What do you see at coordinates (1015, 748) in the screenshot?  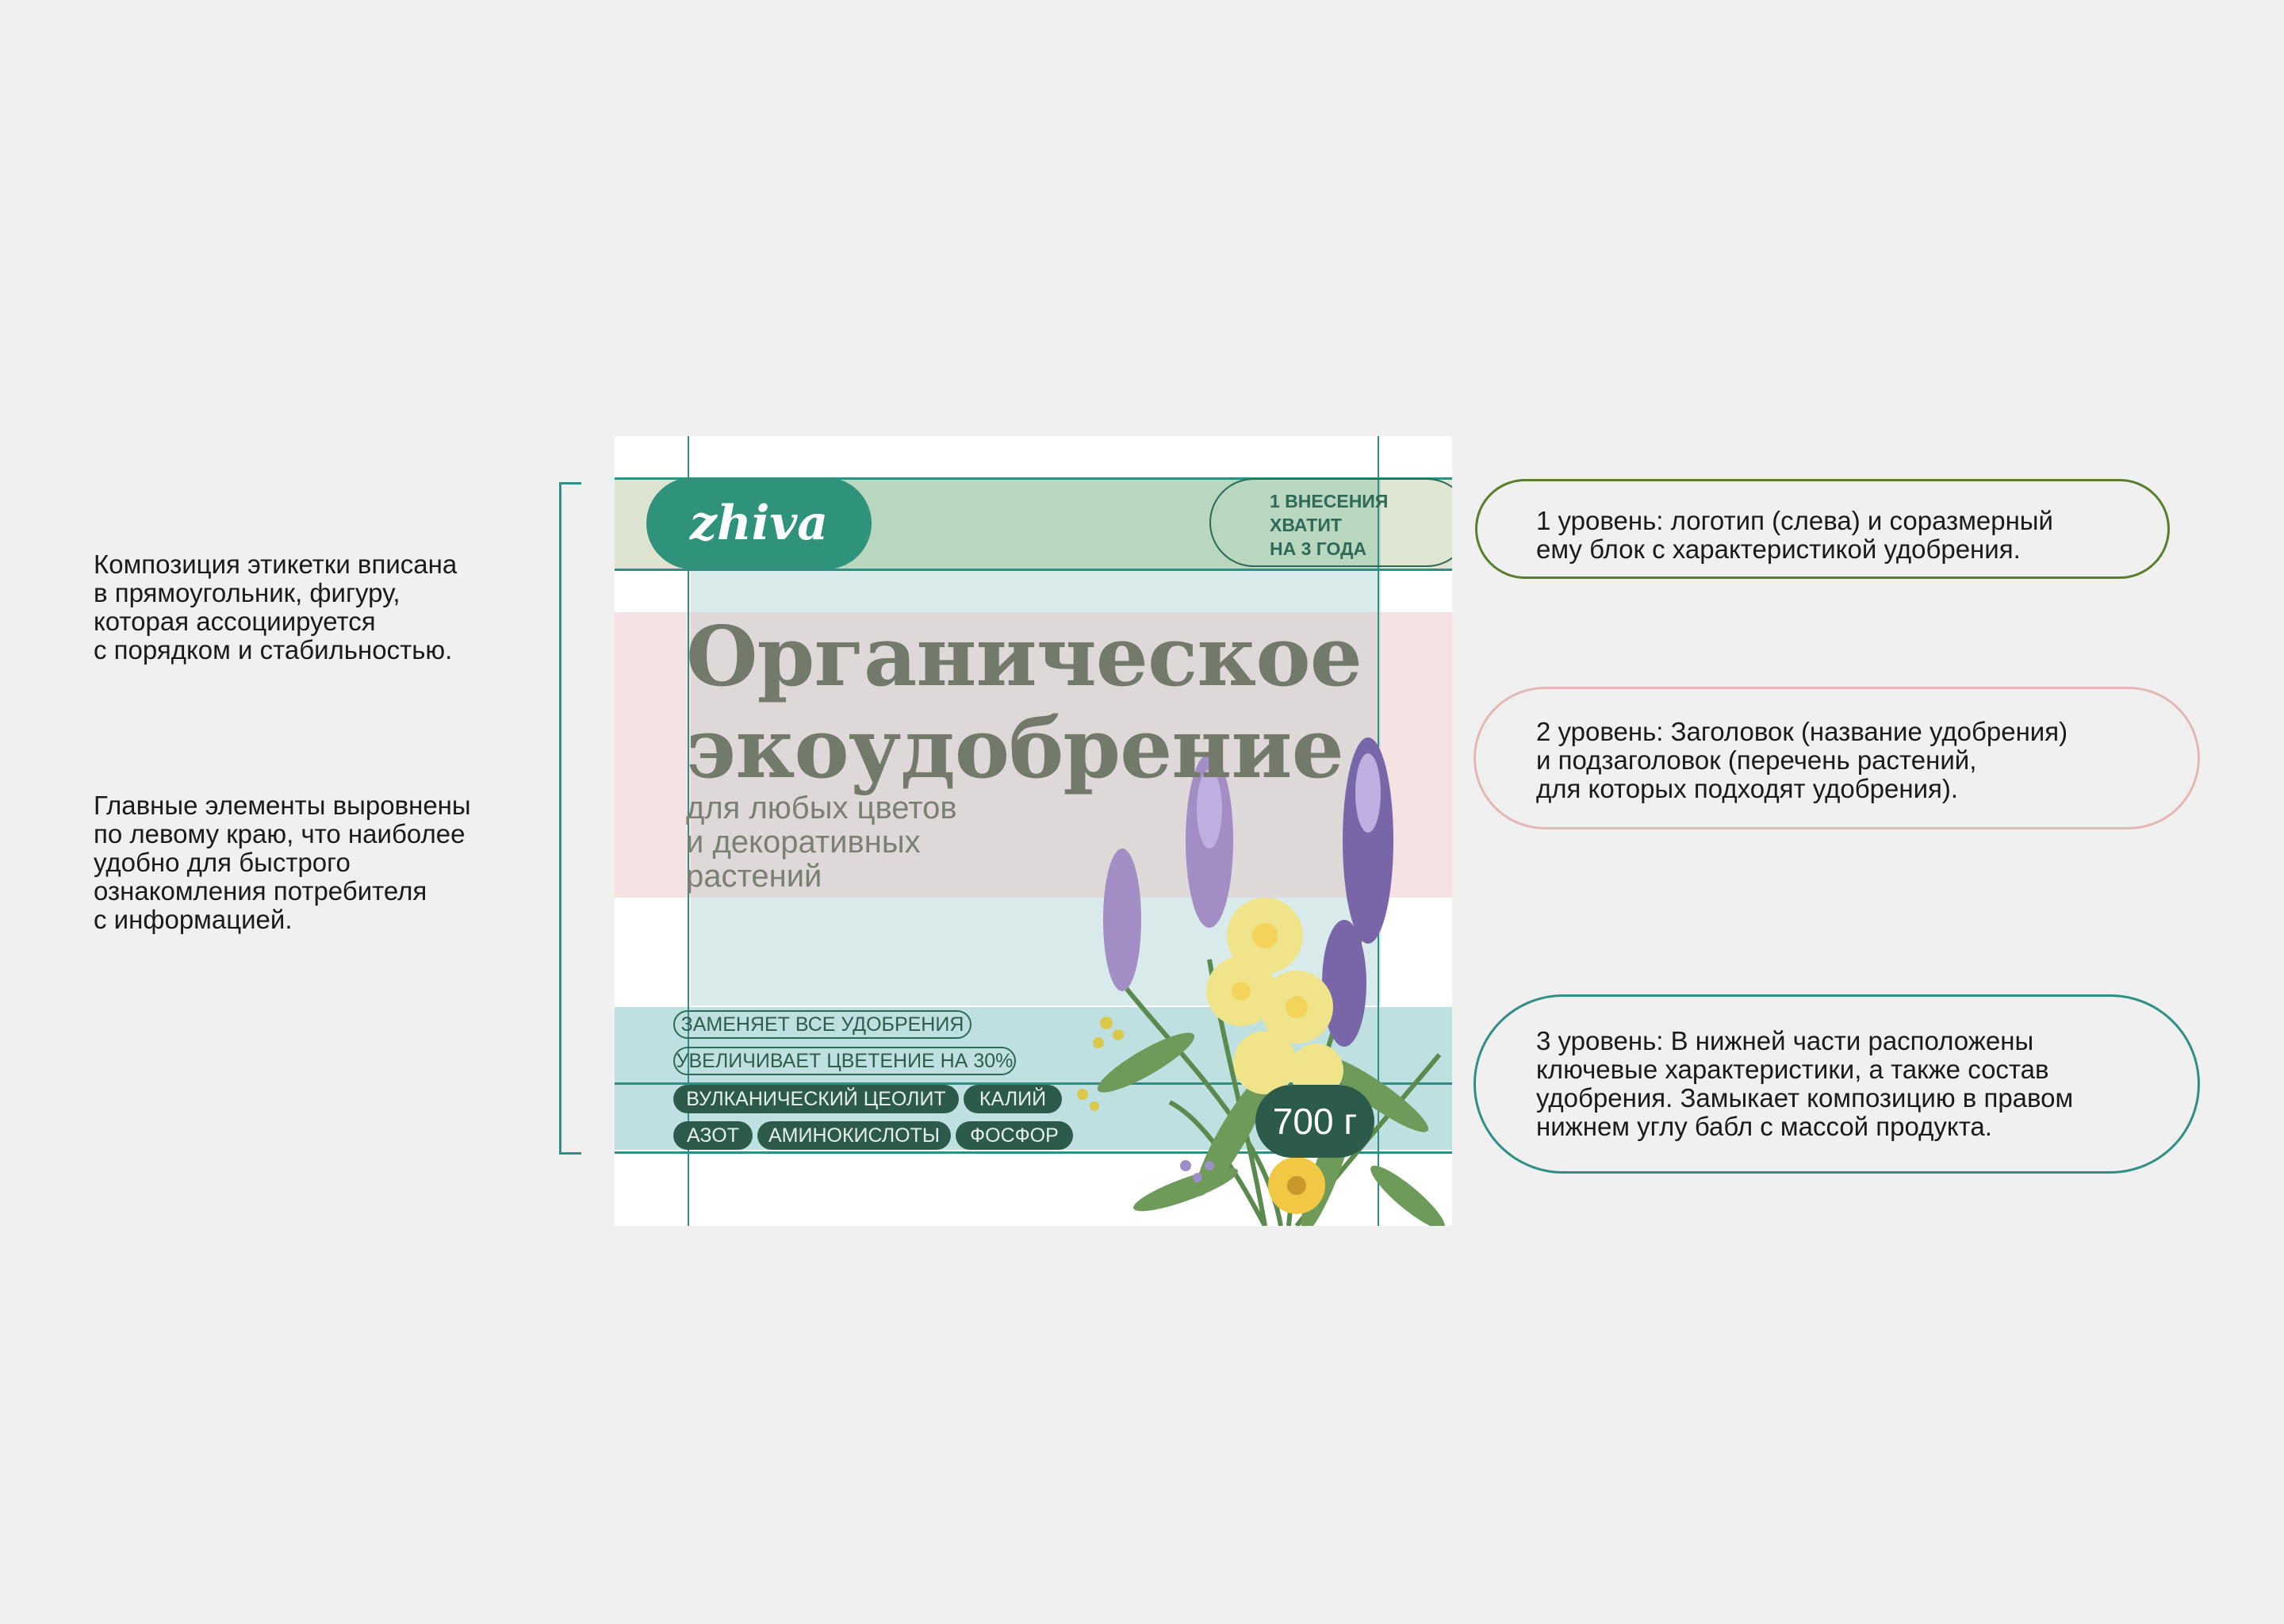 I see `title-line: экоудобрение` at bounding box center [1015, 748].